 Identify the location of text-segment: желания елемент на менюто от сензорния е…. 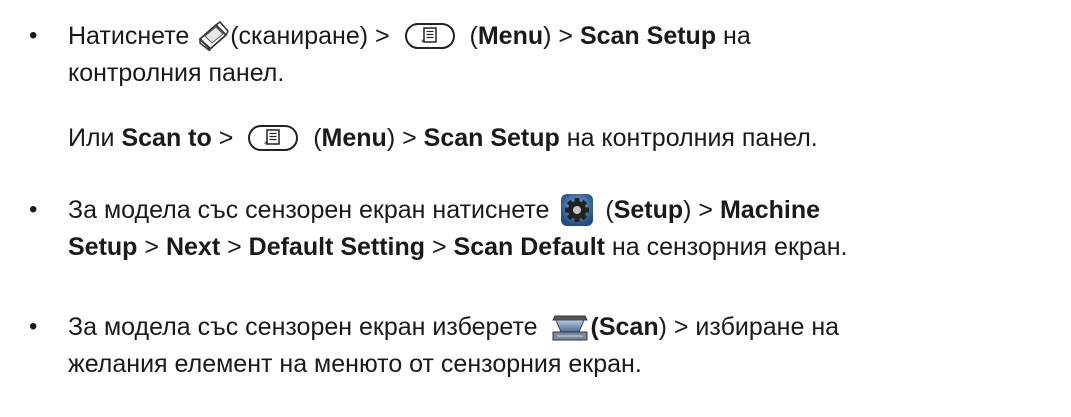
(355, 364).